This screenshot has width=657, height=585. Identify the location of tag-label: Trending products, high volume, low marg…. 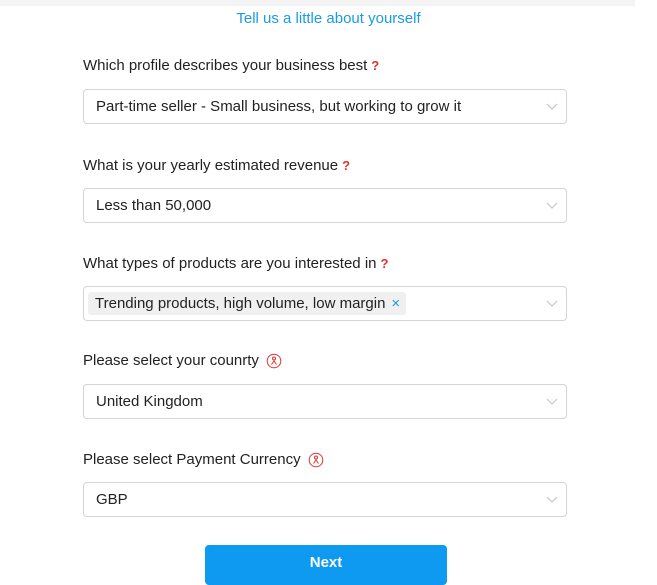
(240, 303).